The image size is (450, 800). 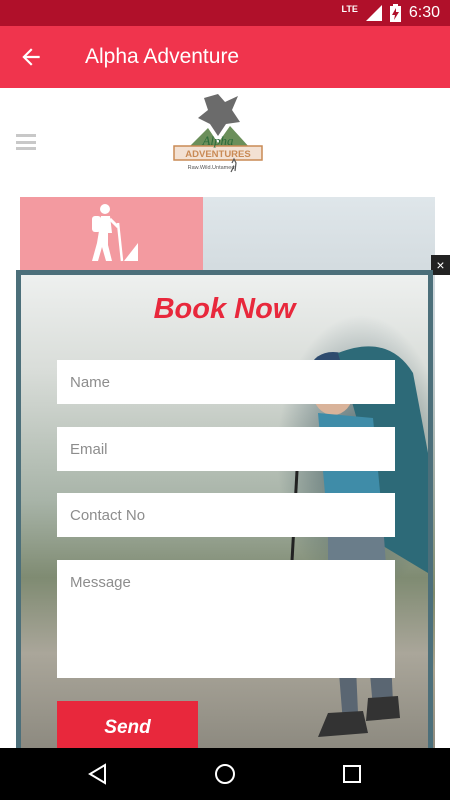 I want to click on svg-text: ADVENTURES, so click(x=217, y=154).